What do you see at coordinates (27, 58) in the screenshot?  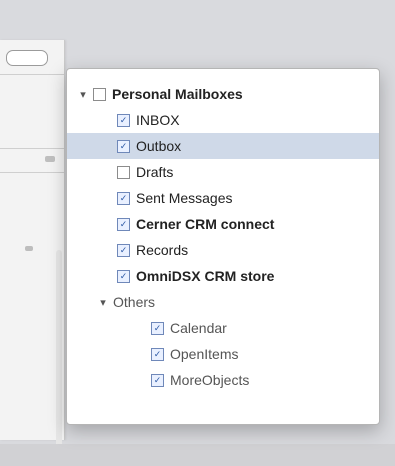 I see `window-toolbar-button` at bounding box center [27, 58].